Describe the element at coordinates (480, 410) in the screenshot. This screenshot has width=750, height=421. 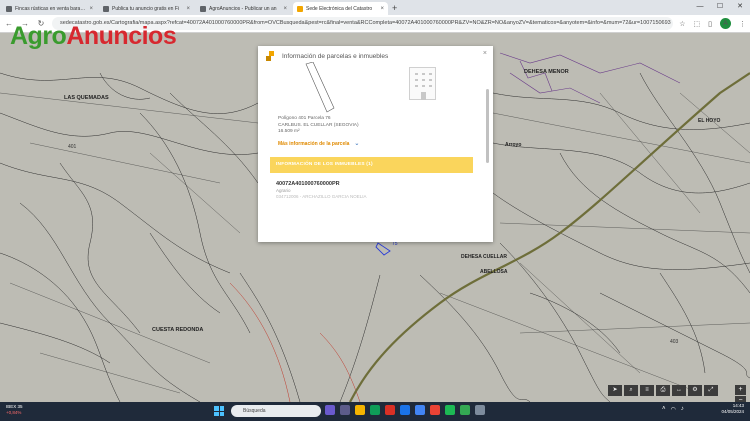
I see `settings-app-icon` at that location.